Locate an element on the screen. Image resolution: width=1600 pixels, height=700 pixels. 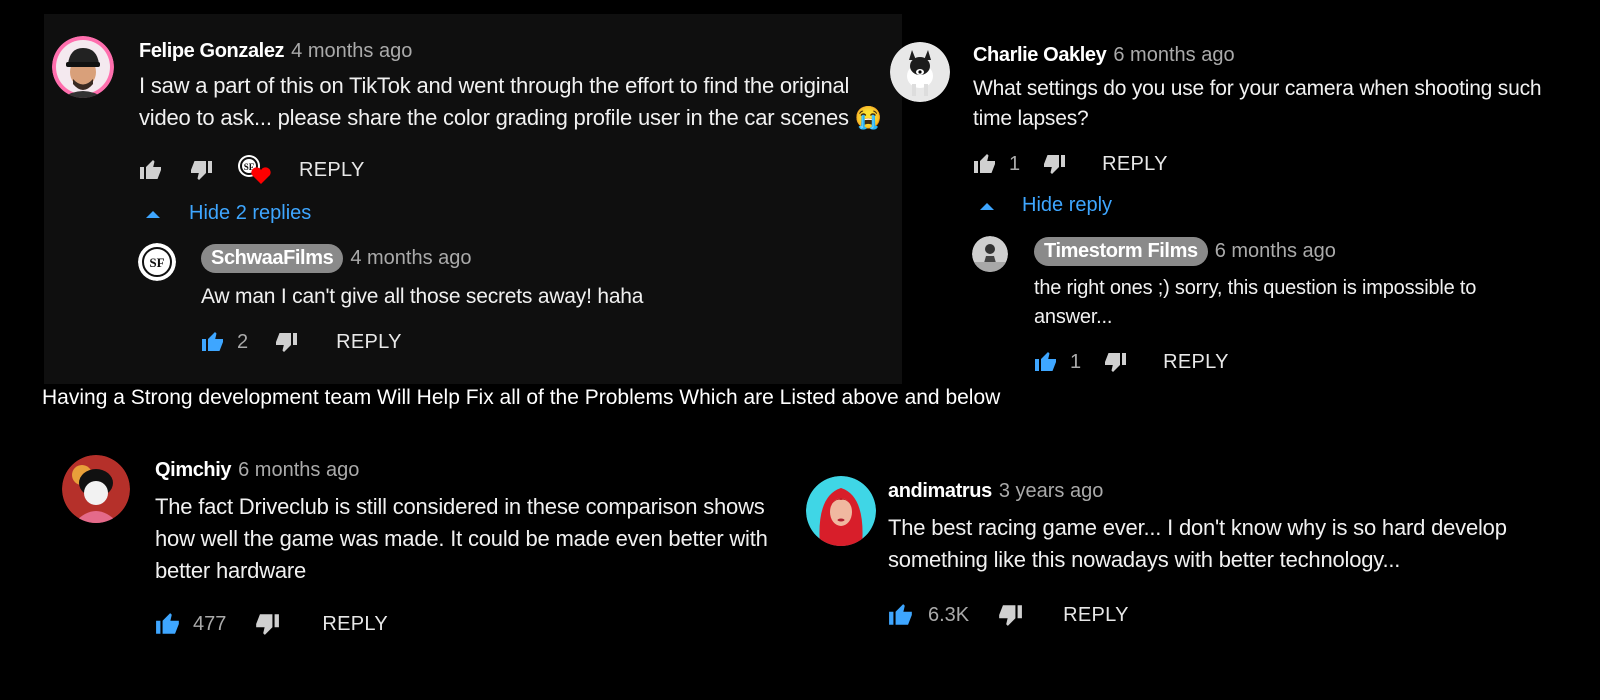
hide-replies-toggle: Hide 2 replies is located at coordinates (228, 213).